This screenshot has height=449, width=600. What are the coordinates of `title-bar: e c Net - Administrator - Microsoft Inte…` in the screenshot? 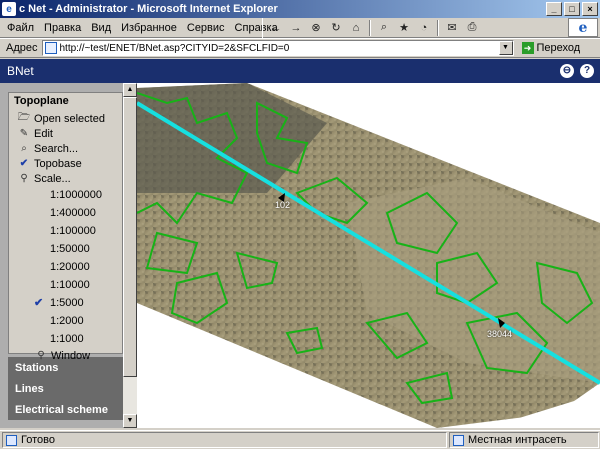 It's located at (300, 9).